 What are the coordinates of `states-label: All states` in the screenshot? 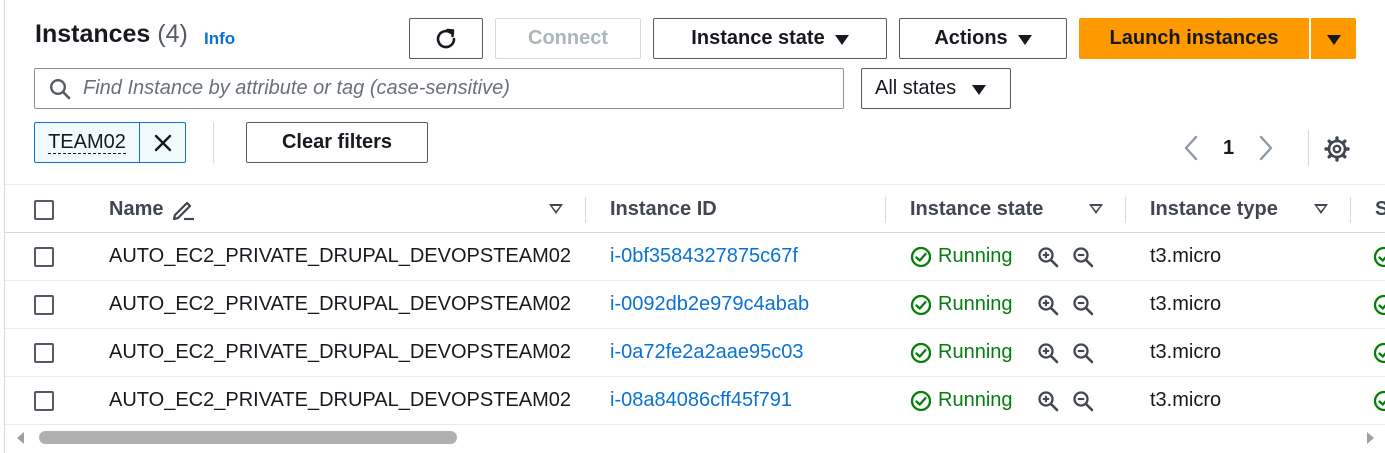 It's located at (916, 88).